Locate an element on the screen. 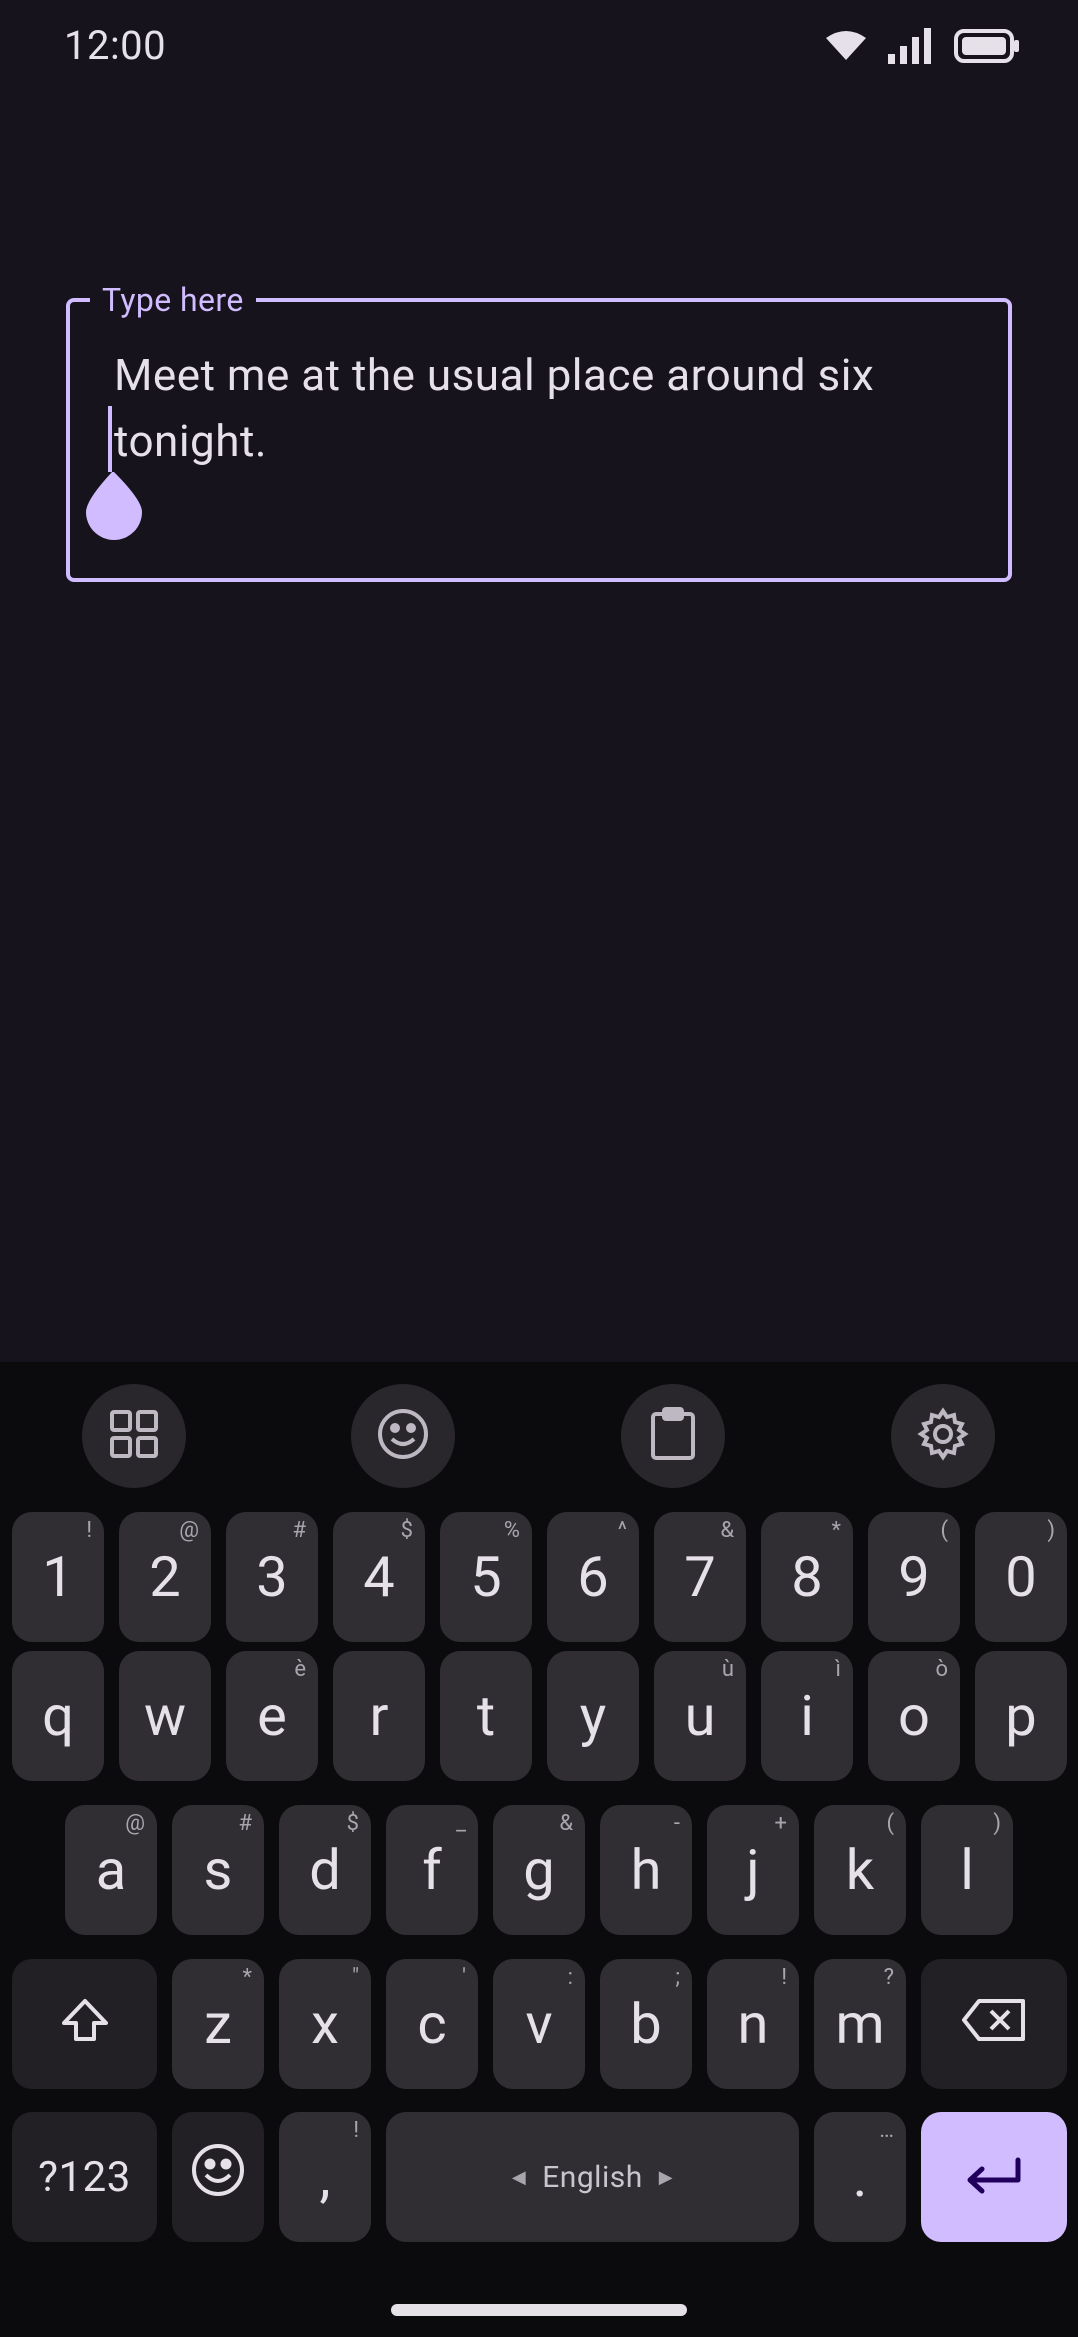  text-field-label: Type here is located at coordinates (173, 300).